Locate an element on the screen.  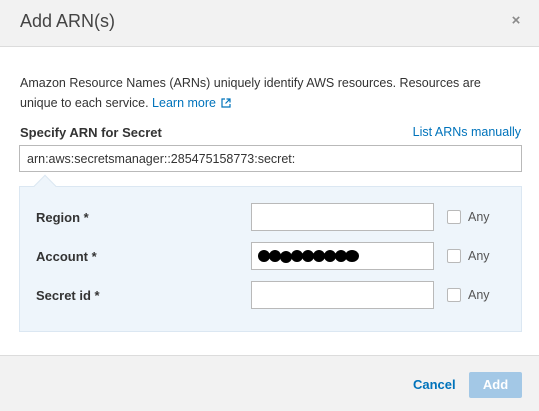
account-input is located at coordinates (342, 256).